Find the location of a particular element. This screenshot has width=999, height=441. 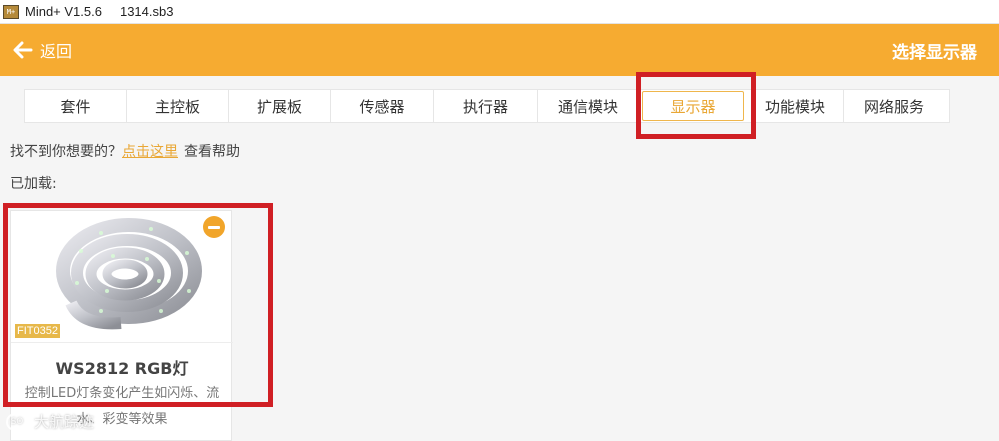

tab-function-modules: 功能模块 is located at coordinates (795, 106).